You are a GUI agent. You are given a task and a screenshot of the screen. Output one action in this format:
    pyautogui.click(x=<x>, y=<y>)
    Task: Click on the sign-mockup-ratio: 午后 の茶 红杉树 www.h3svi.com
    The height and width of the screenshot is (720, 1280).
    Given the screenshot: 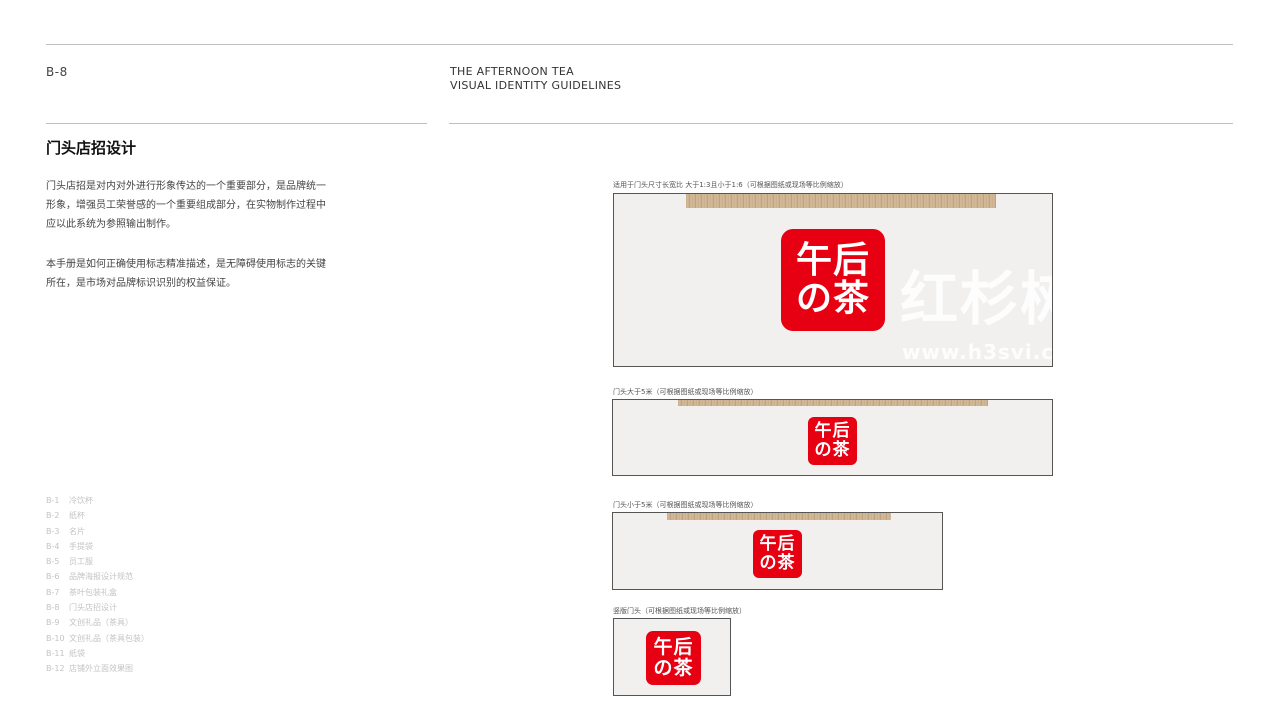 What is the action you would take?
    pyautogui.click(x=833, y=280)
    